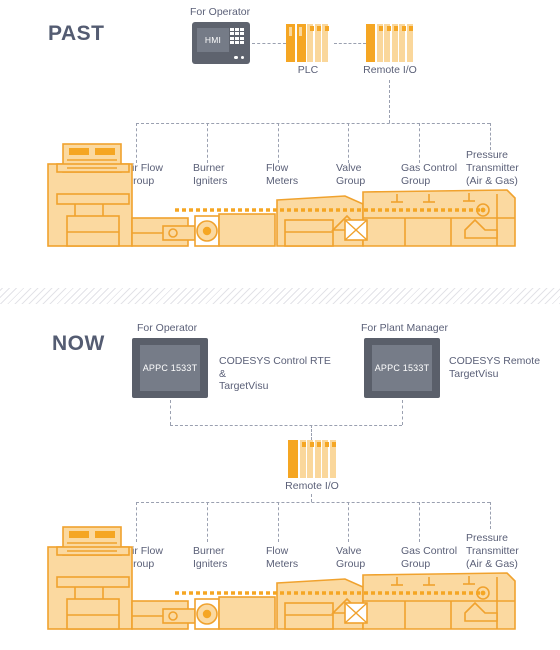 The width and height of the screenshot is (560, 650). Describe the element at coordinates (474, 373) in the screenshot. I see `plant-manager-software-line2: TargetVisu` at that location.